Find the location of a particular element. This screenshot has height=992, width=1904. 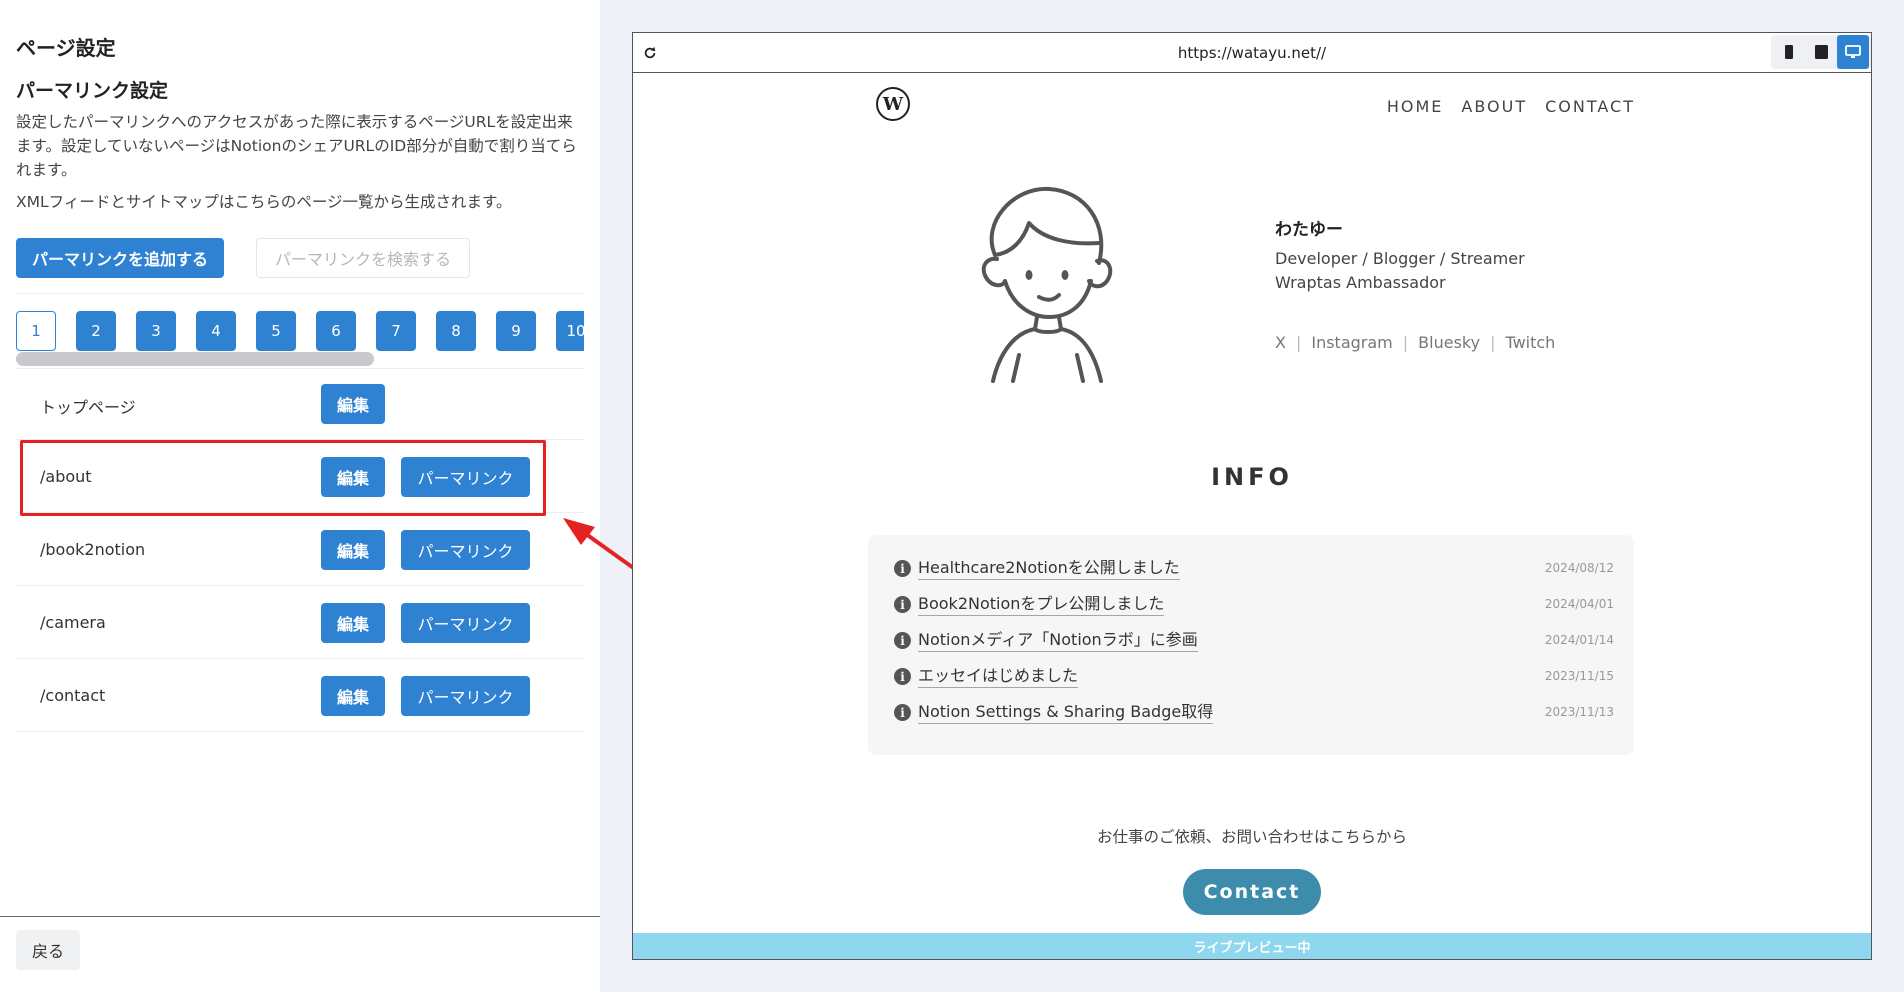

tablet-icon is located at coordinates (1821, 52).